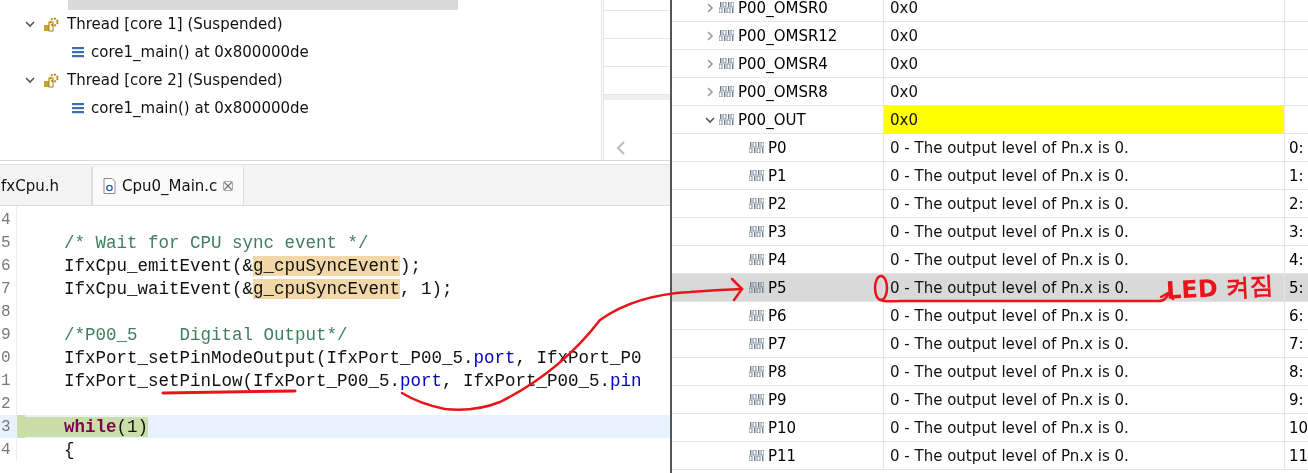 This screenshot has height=473, width=1308. Describe the element at coordinates (777, 371) in the screenshot. I see `bit-field-name: P8` at that location.